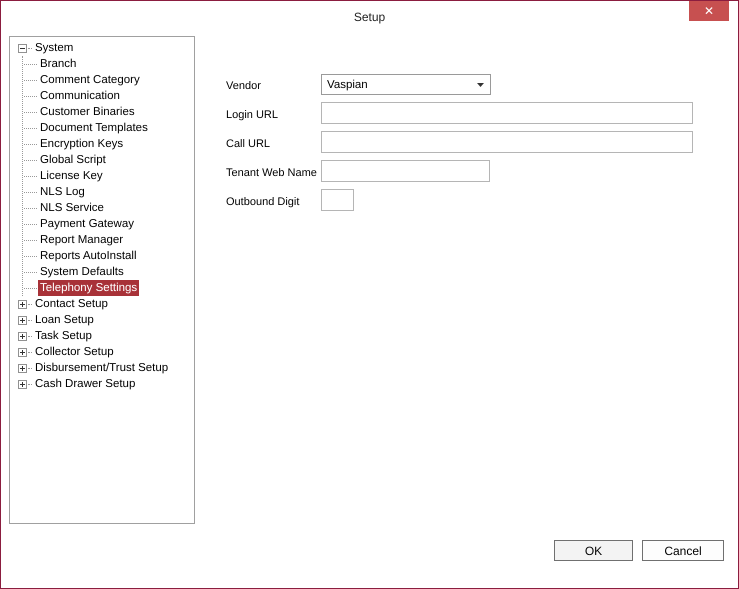  I want to click on tree-item: Cash Drawer Setup, so click(85, 384).